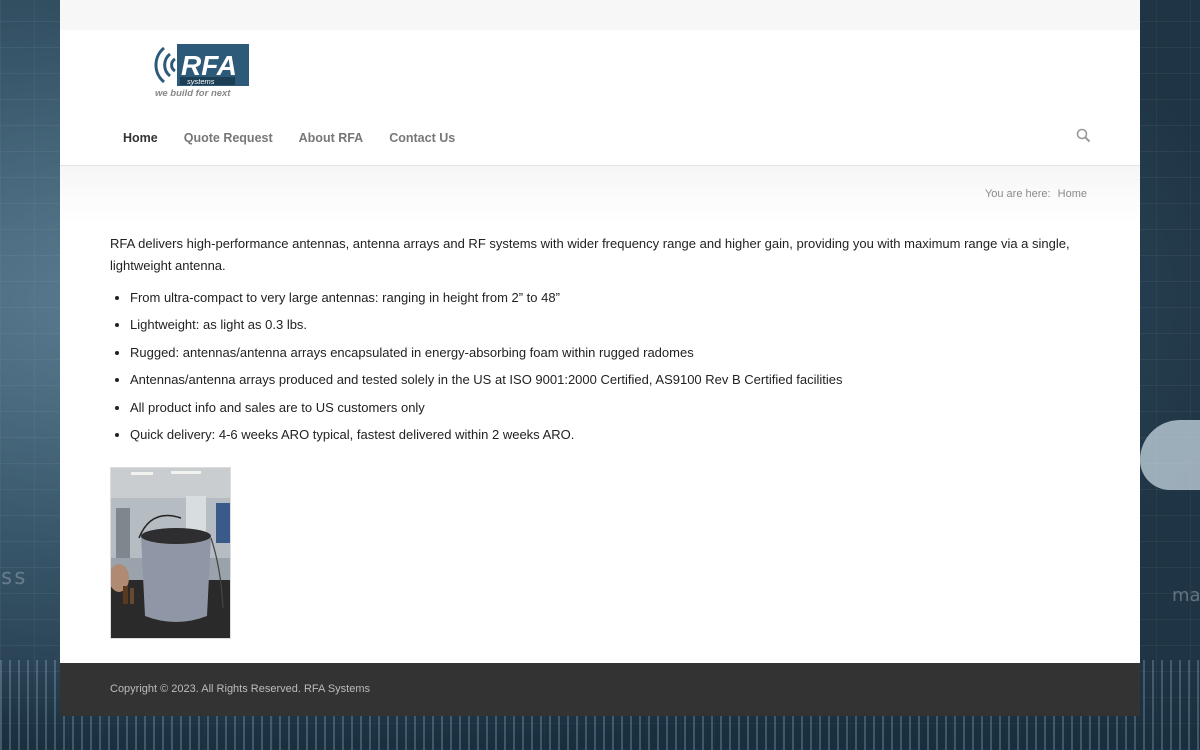  I want to click on breadcrumb-home-link: Home, so click(1072, 194).